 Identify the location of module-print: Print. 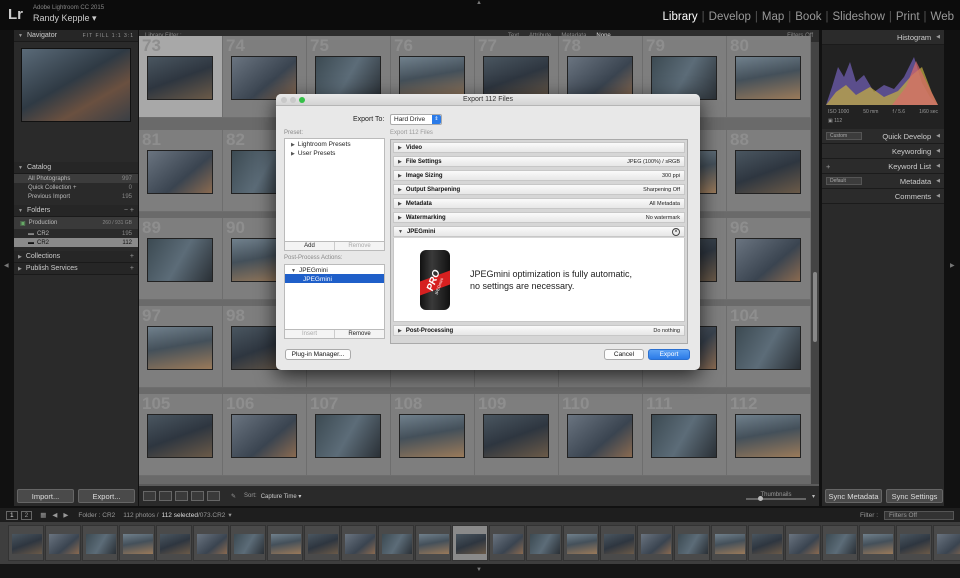
(908, 17).